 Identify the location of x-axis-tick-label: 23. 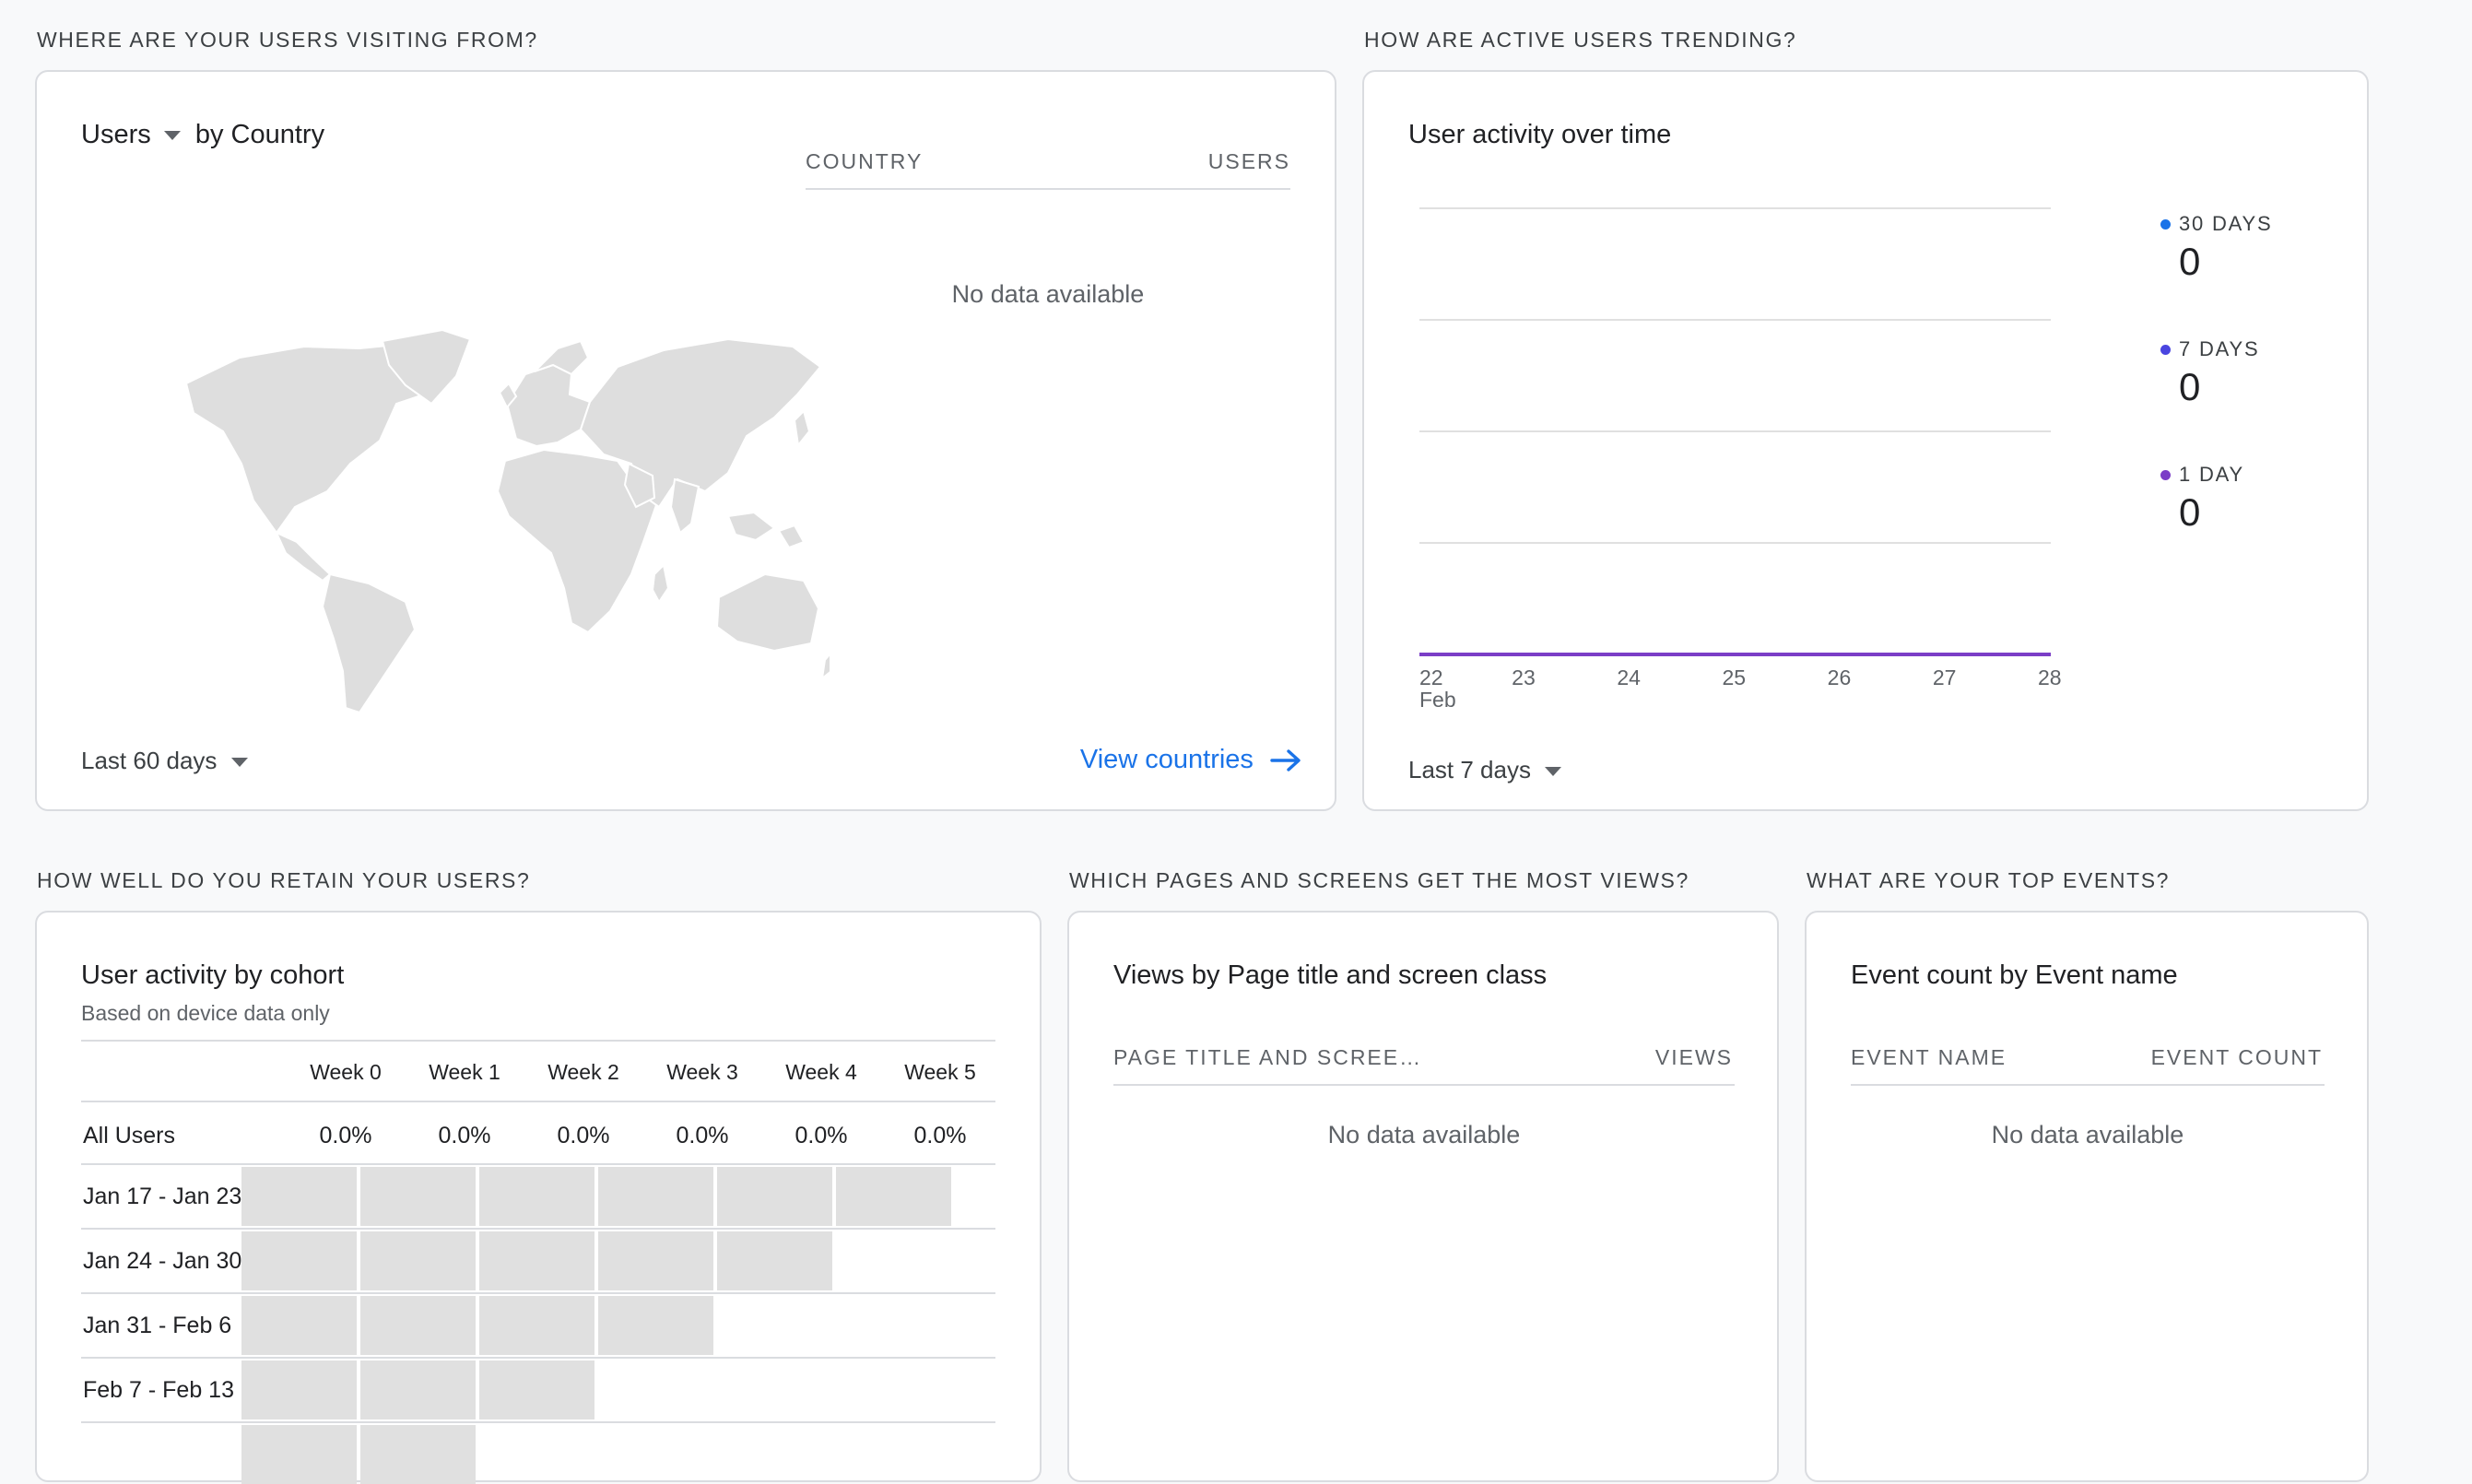
(1524, 677).